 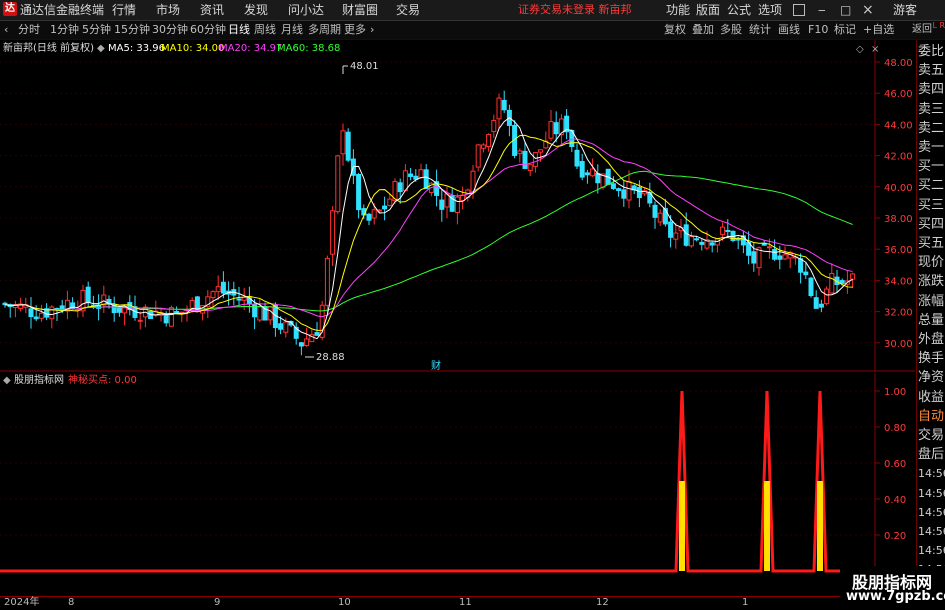 I want to click on quote-panel-item: 收益, so click(x=931, y=397).